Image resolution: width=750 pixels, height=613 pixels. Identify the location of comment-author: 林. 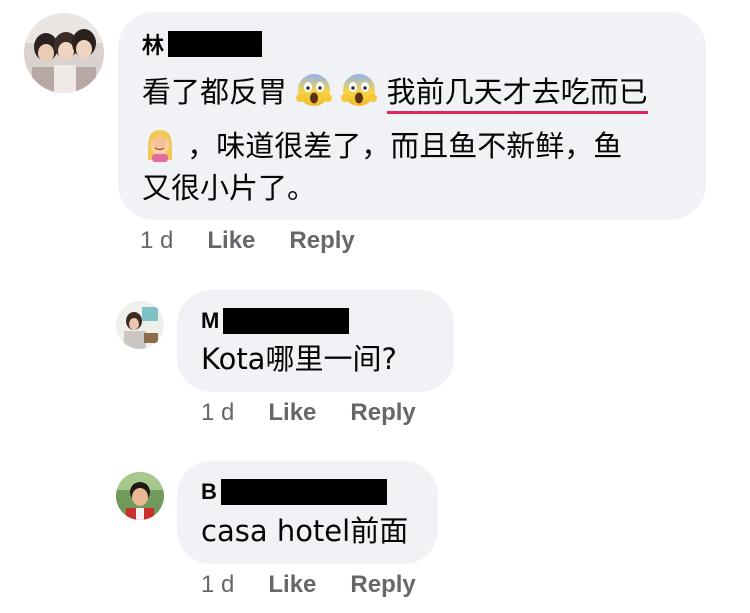
(202, 44).